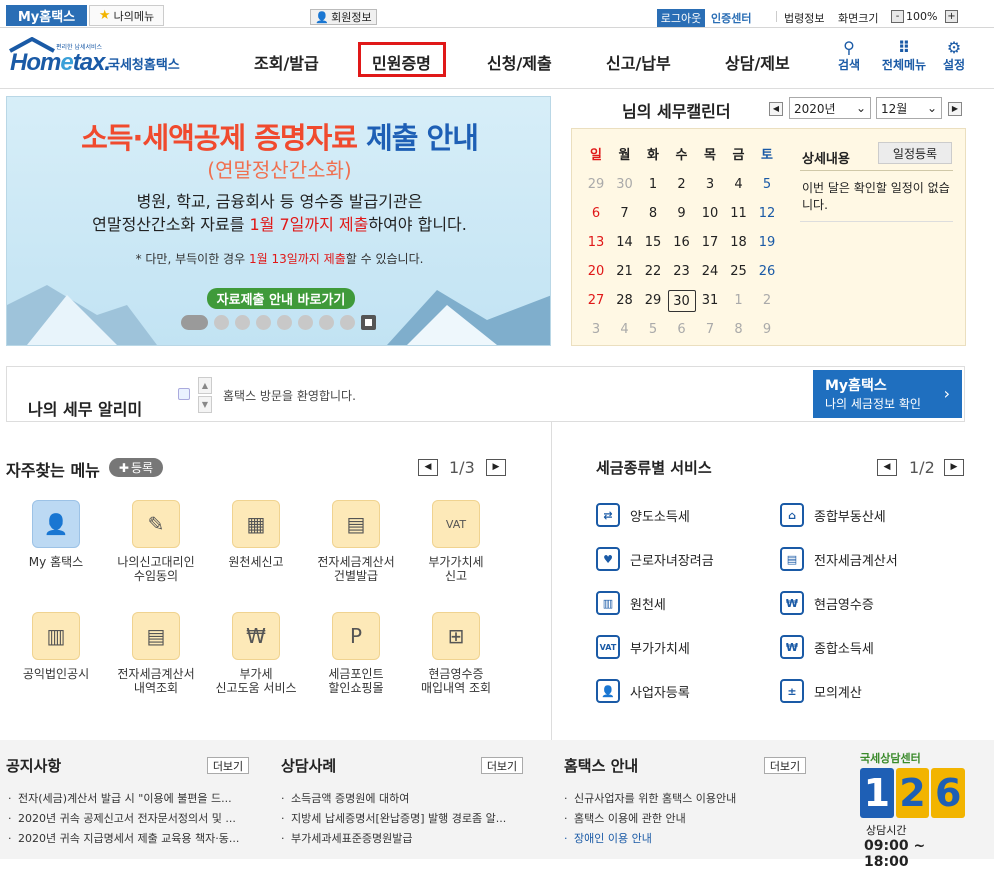  Describe the element at coordinates (502, 765) in the screenshot. I see `cases-more-button: 더보기` at that location.